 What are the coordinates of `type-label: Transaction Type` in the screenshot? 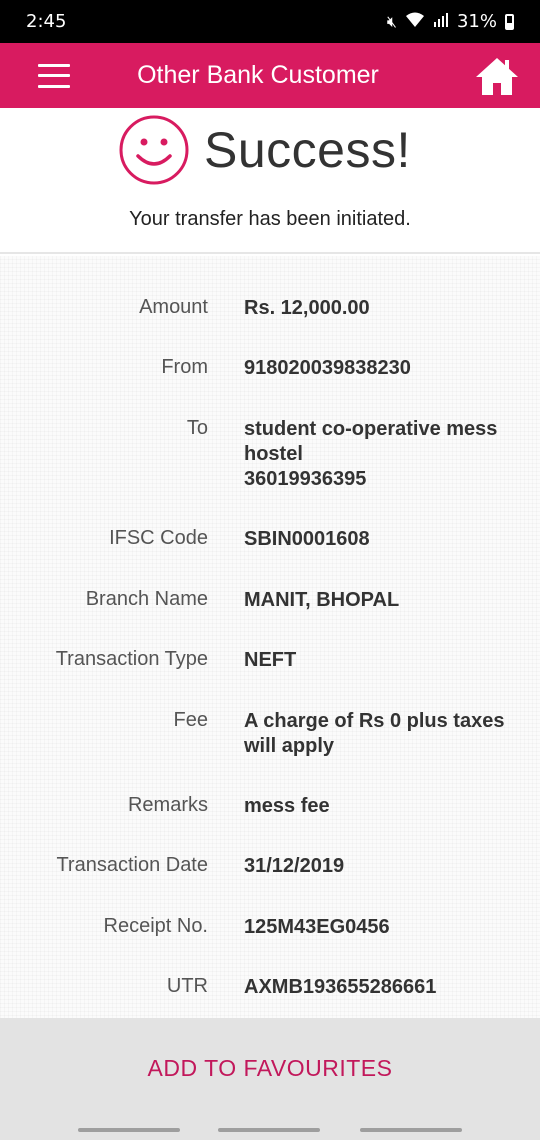 It's located at (131, 659).